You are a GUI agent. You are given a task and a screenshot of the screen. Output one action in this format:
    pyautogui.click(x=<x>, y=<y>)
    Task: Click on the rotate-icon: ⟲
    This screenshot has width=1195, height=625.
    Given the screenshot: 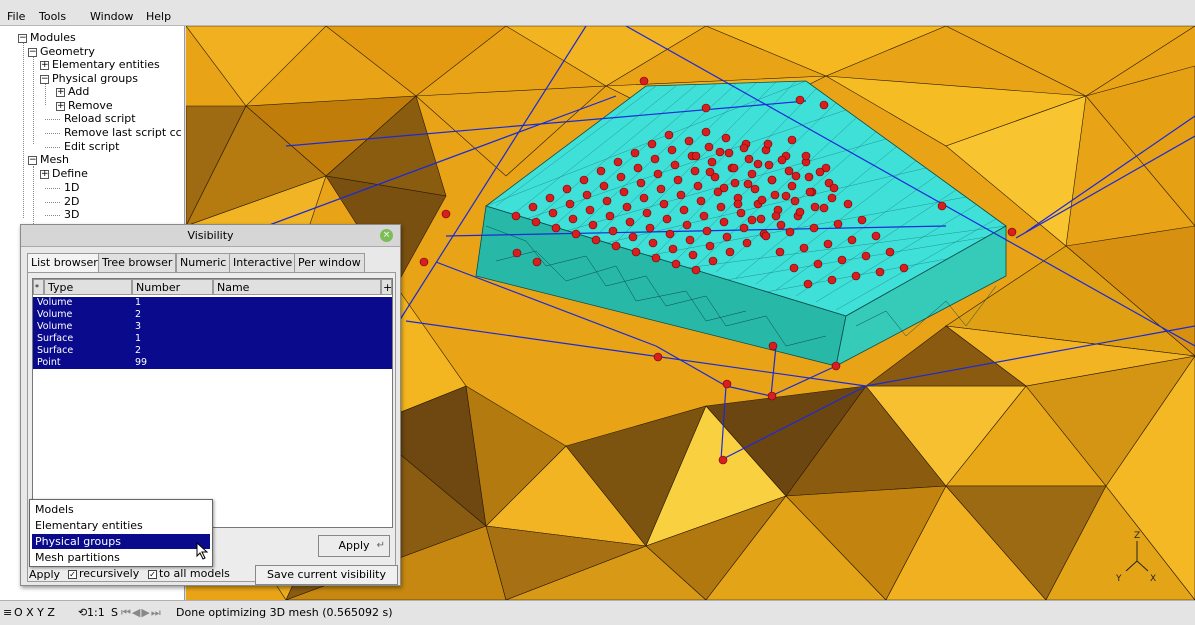 What is the action you would take?
    pyautogui.click(x=82, y=612)
    